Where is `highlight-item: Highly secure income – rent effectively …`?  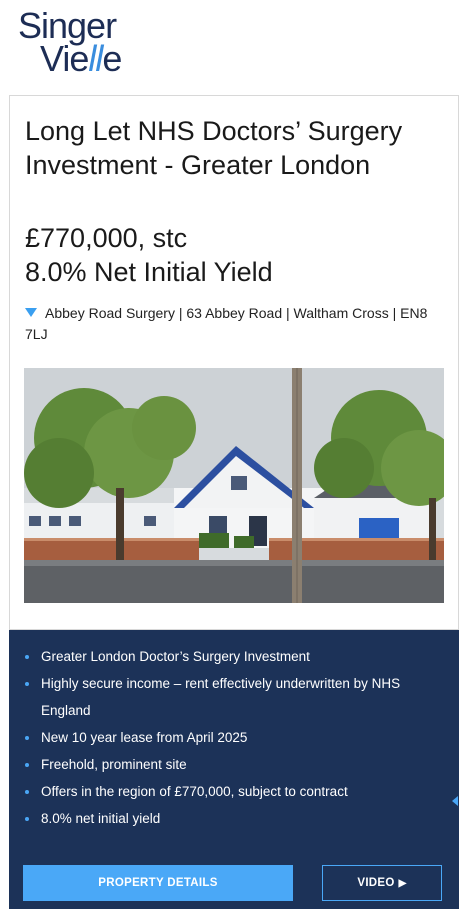
highlight-item: Highly secure income – rent effectively … is located at coordinates (235, 697).